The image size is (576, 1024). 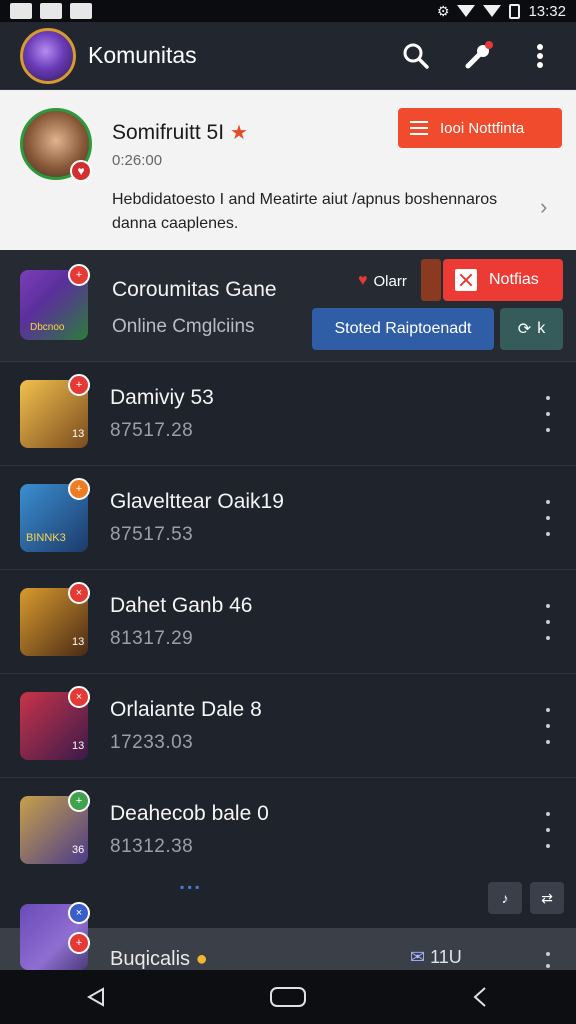 What do you see at coordinates (162, 397) in the screenshot?
I see `item-title: Damiviy 53` at bounding box center [162, 397].